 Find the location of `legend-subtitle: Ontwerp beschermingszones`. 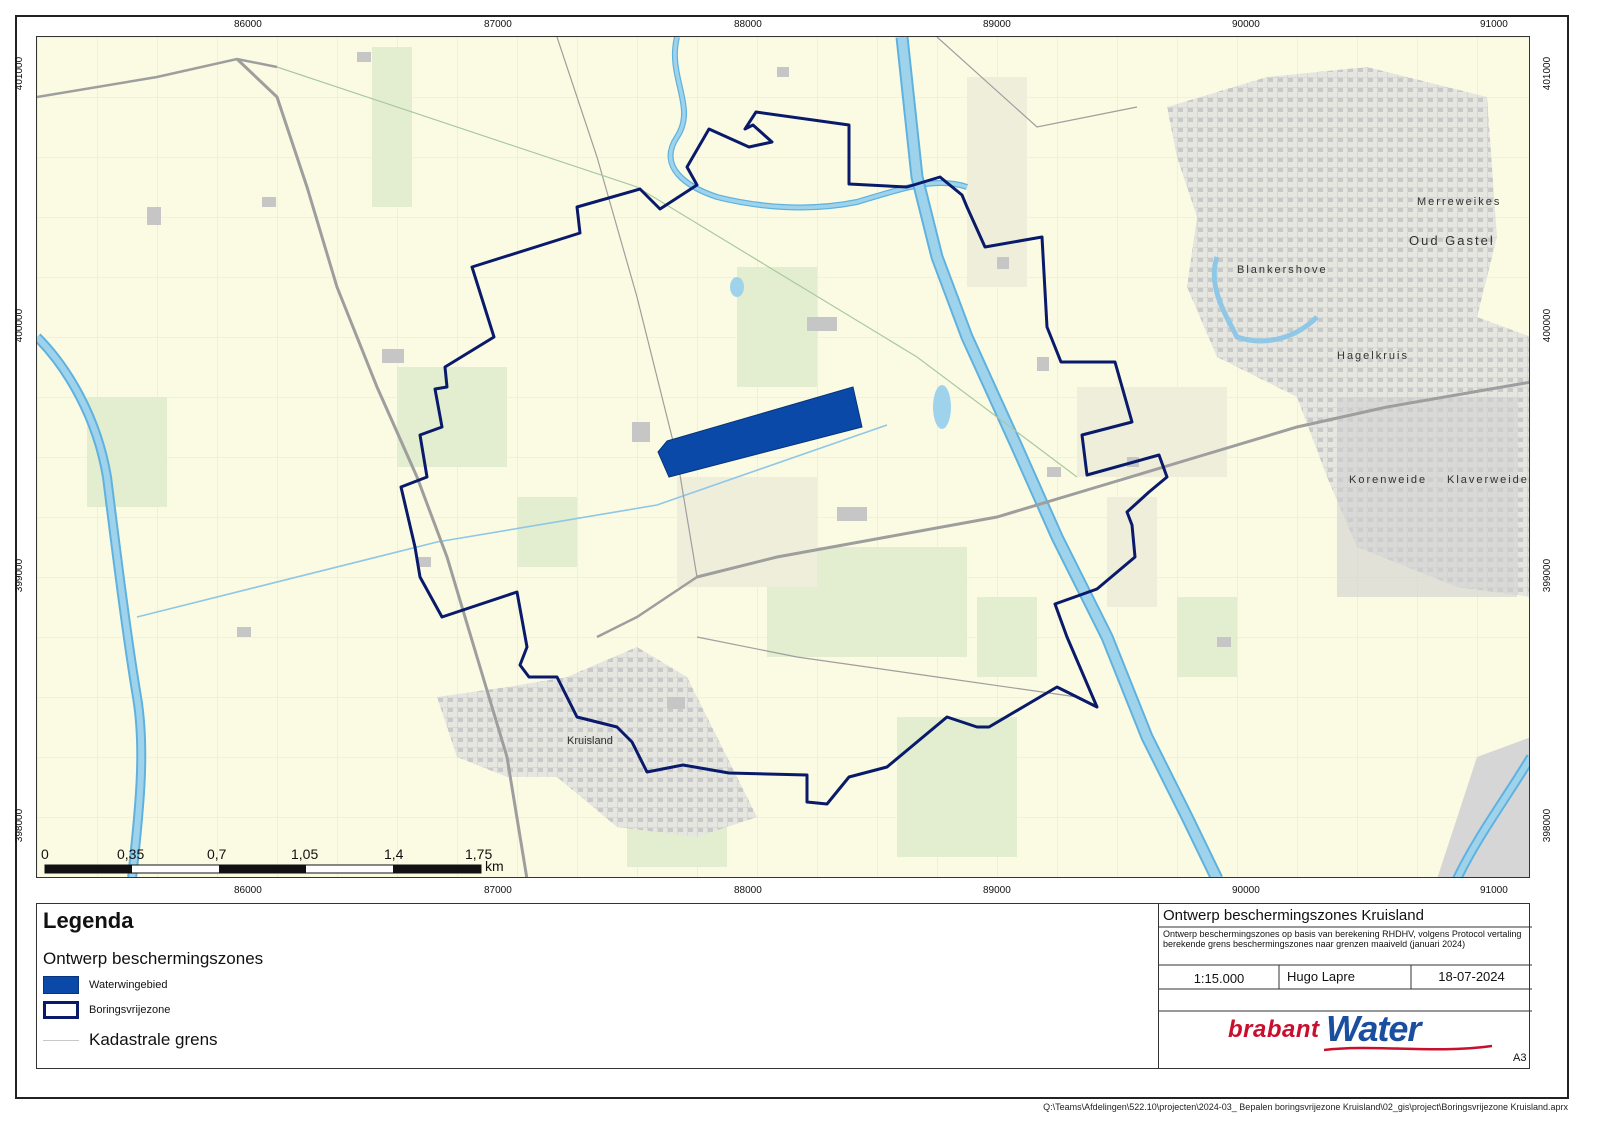

legend-subtitle: Ontwerp beschermingszones is located at coordinates (153, 958).